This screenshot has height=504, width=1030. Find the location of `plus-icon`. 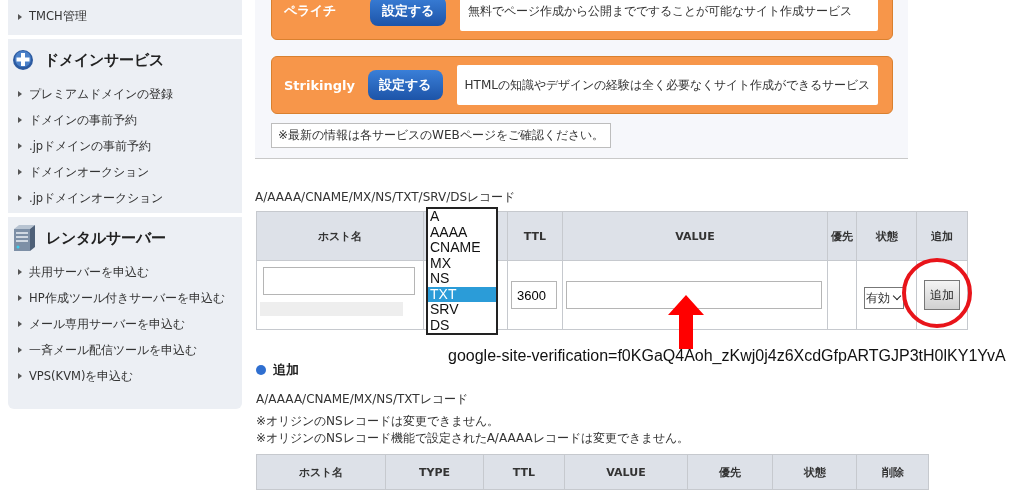

plus-icon is located at coordinates (23, 60).